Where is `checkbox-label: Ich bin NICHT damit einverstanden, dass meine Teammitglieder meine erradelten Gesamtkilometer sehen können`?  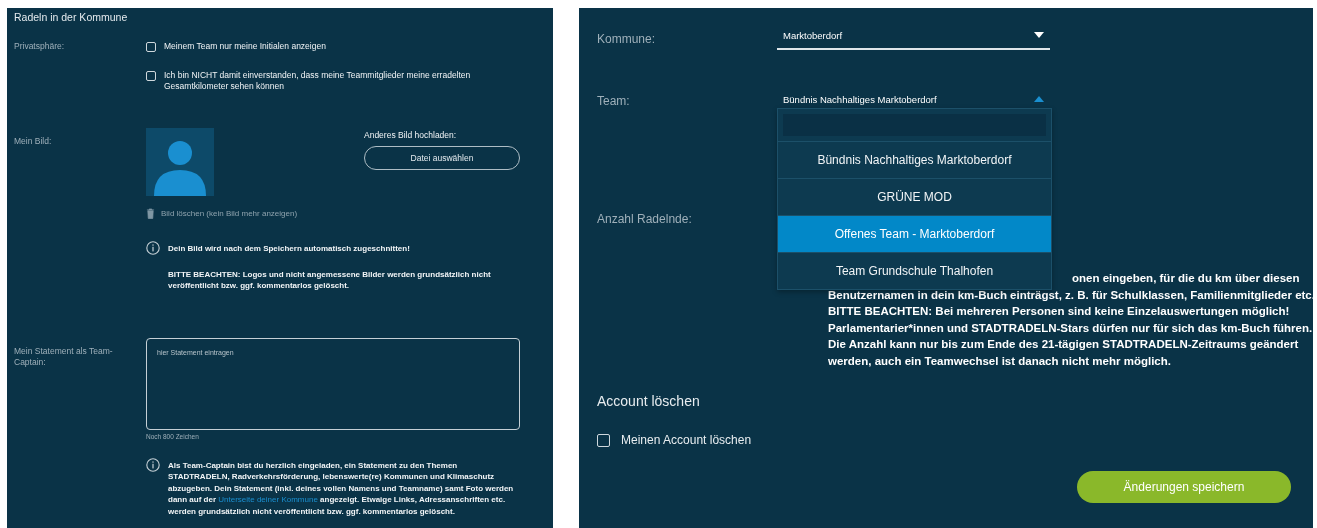 checkbox-label: Ich bin NICHT damit einverstanden, dass meine Teammitglieder meine erradelten Gesamtkilometer sehen können is located at coordinates (318, 81).